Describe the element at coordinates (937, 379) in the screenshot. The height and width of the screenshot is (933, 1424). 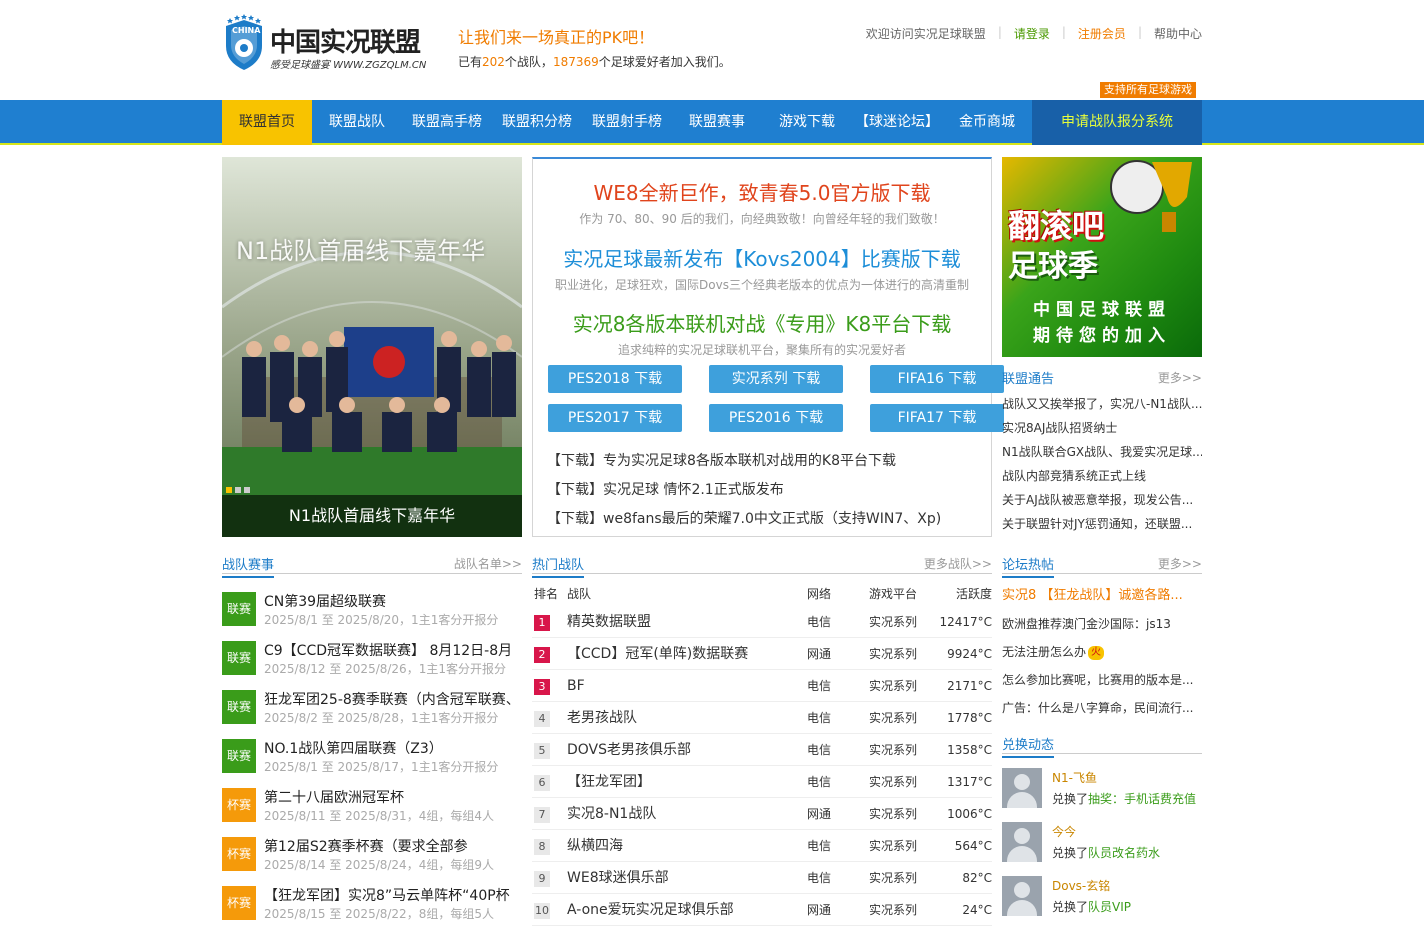
I see `download-button-fifa16: FIFA16 下载` at that location.